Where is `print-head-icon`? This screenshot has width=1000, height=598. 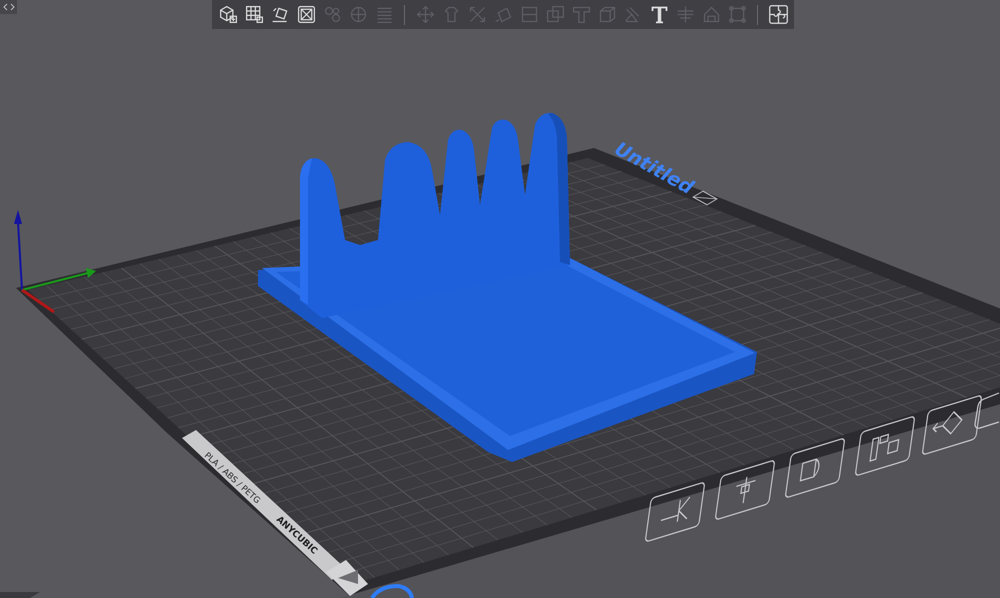 print-head-icon is located at coordinates (815, 468).